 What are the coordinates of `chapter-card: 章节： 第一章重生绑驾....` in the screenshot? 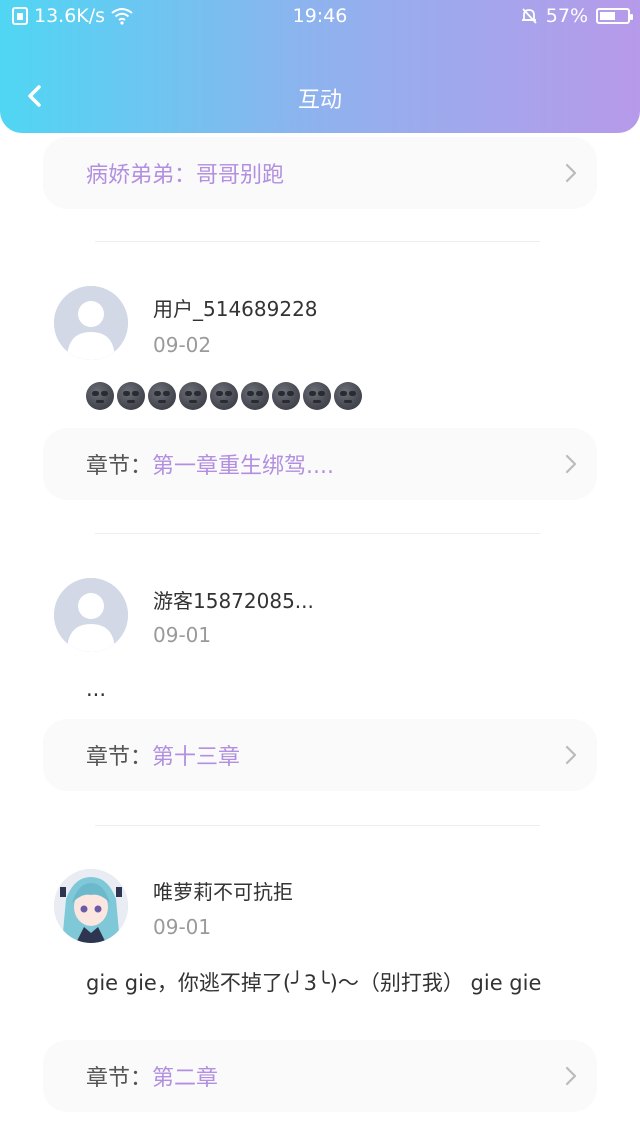 It's located at (320, 464).